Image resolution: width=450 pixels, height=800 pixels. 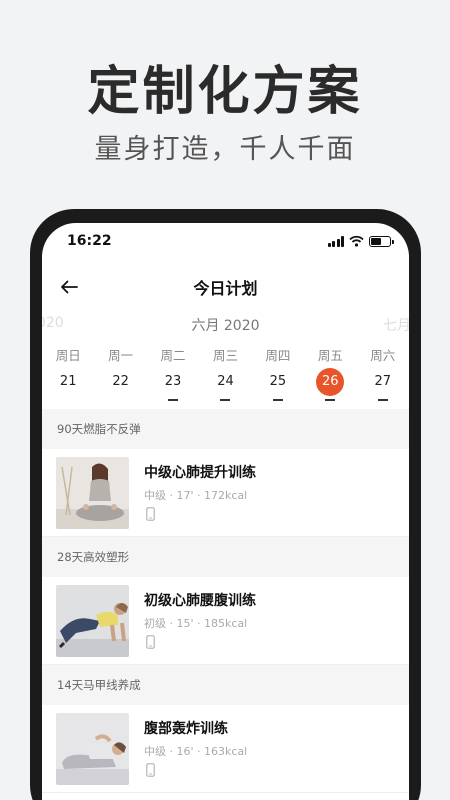 What do you see at coordinates (225, 557) in the screenshot?
I see `section-header: 28天高效塑形` at bounding box center [225, 557].